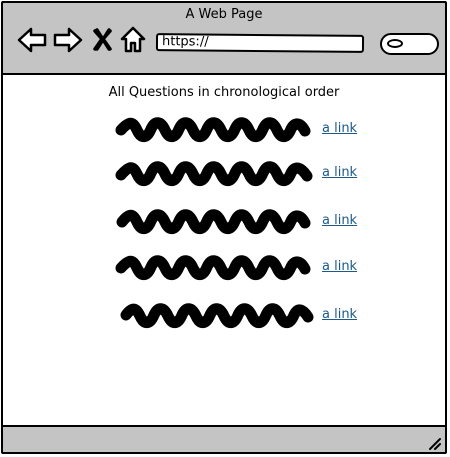 This screenshot has height=457, width=450. I want to click on close-icon, so click(107, 40).